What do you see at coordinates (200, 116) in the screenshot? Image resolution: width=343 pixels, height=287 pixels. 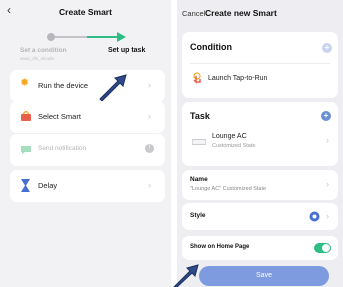 I see `task-heading: Task` at bounding box center [200, 116].